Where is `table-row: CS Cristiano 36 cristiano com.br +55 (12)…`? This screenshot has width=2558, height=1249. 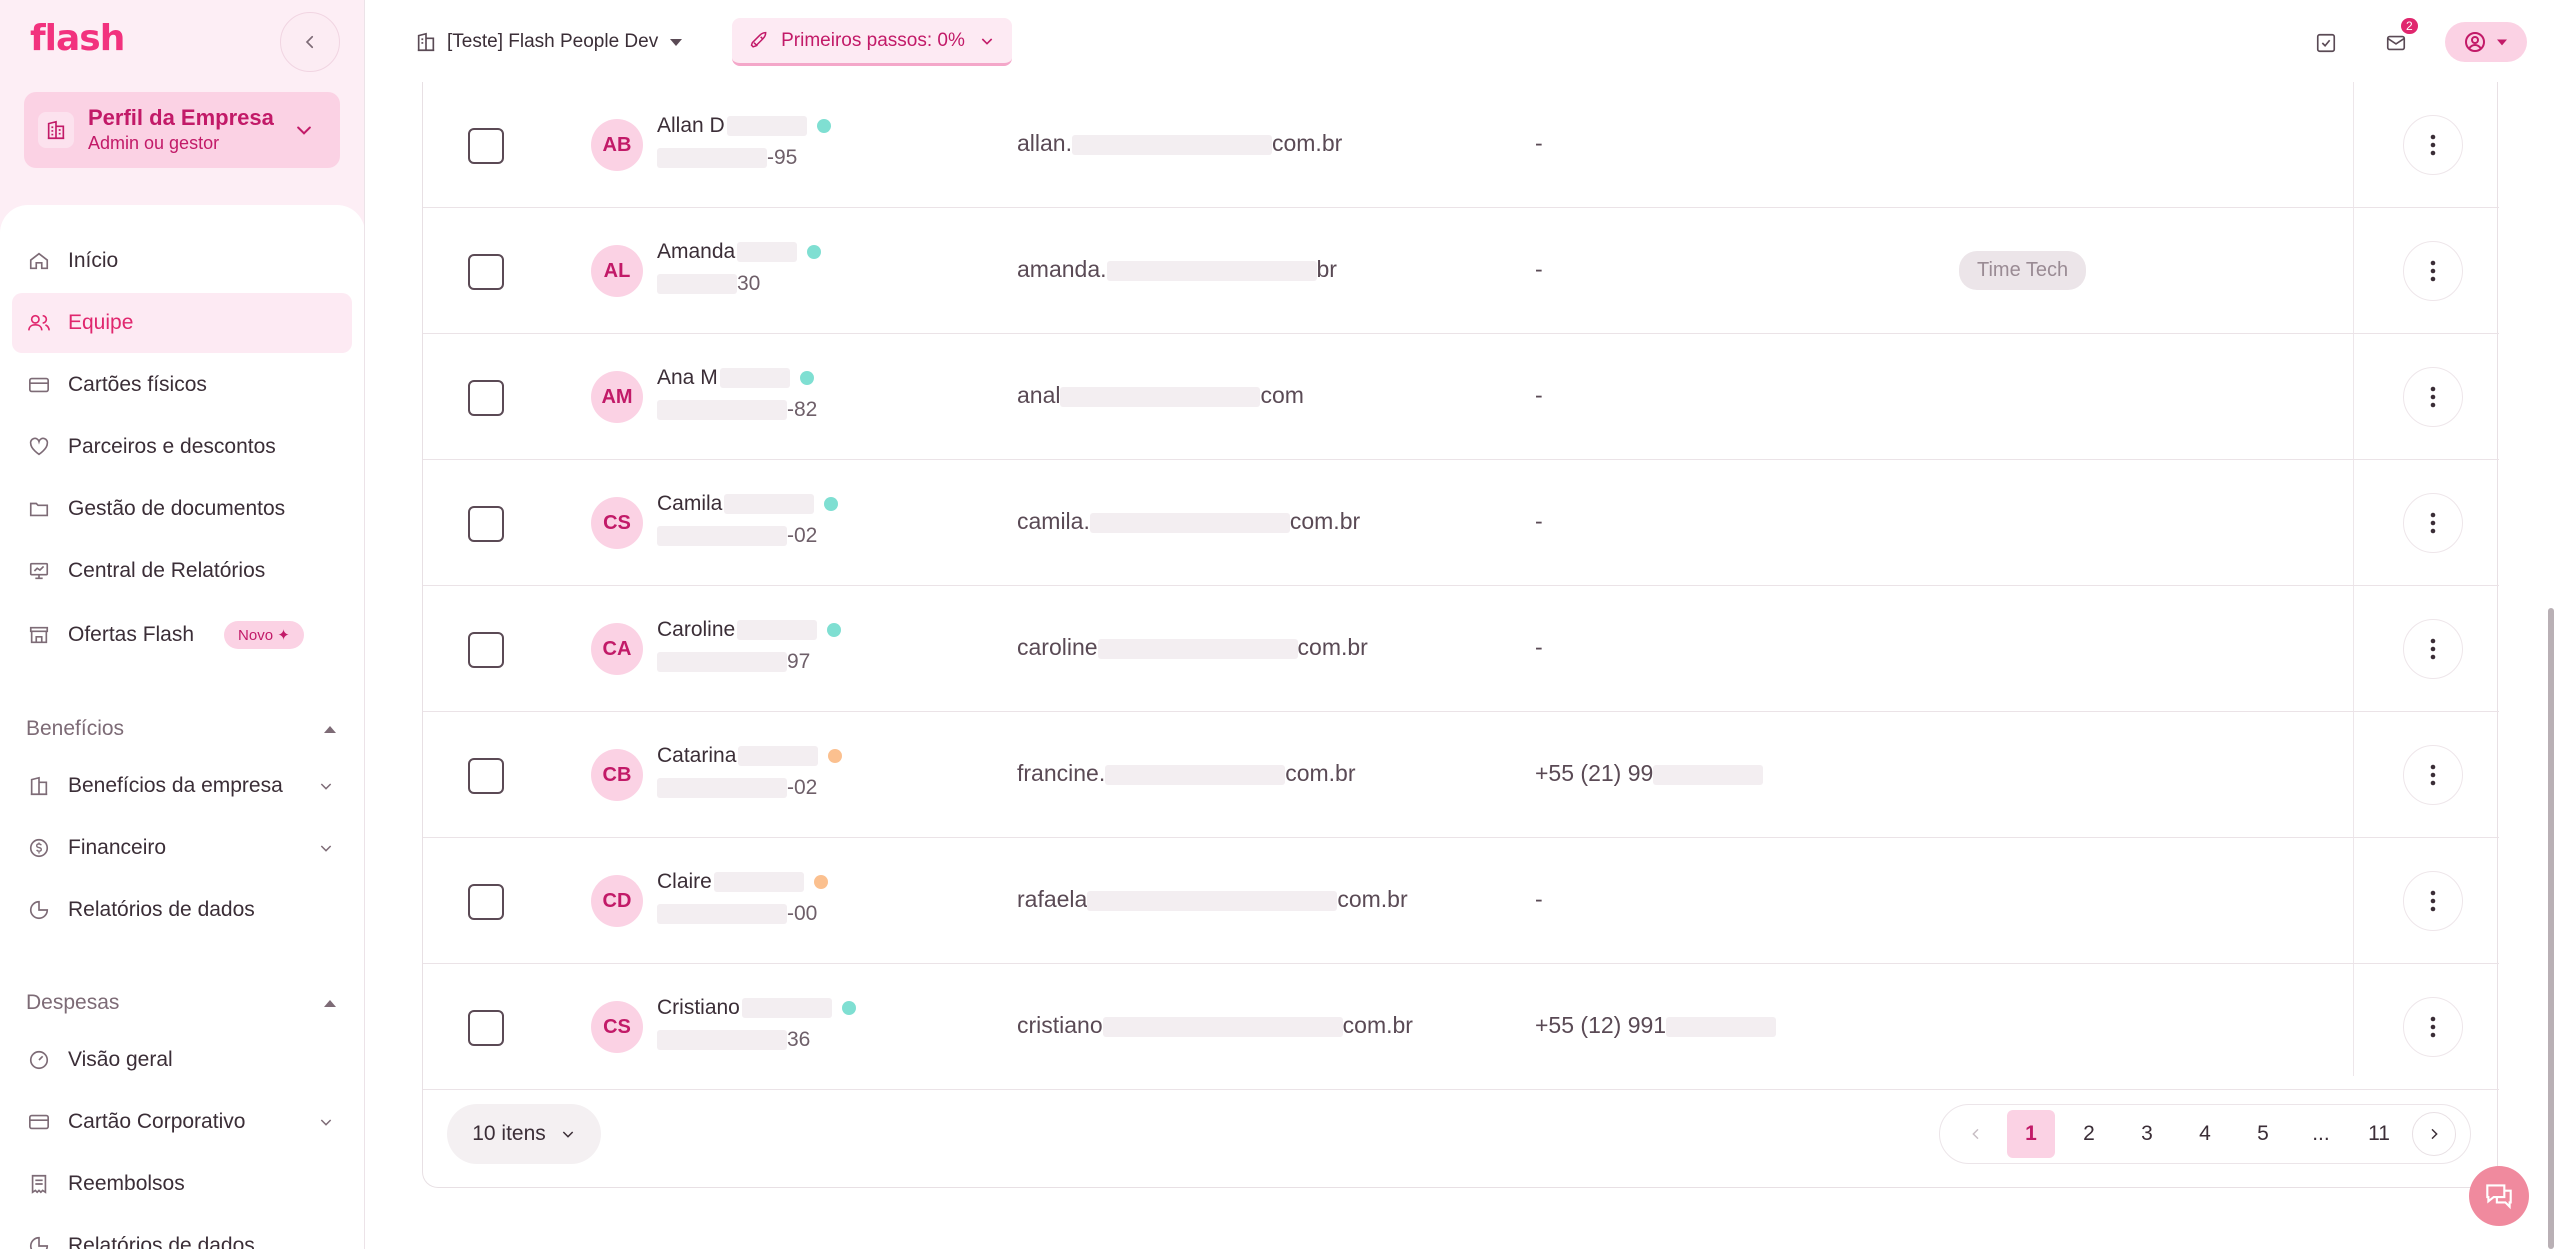
table-row: CS Cristiano 36 cristiano com.br +55 (12)… is located at coordinates (1461, 1027).